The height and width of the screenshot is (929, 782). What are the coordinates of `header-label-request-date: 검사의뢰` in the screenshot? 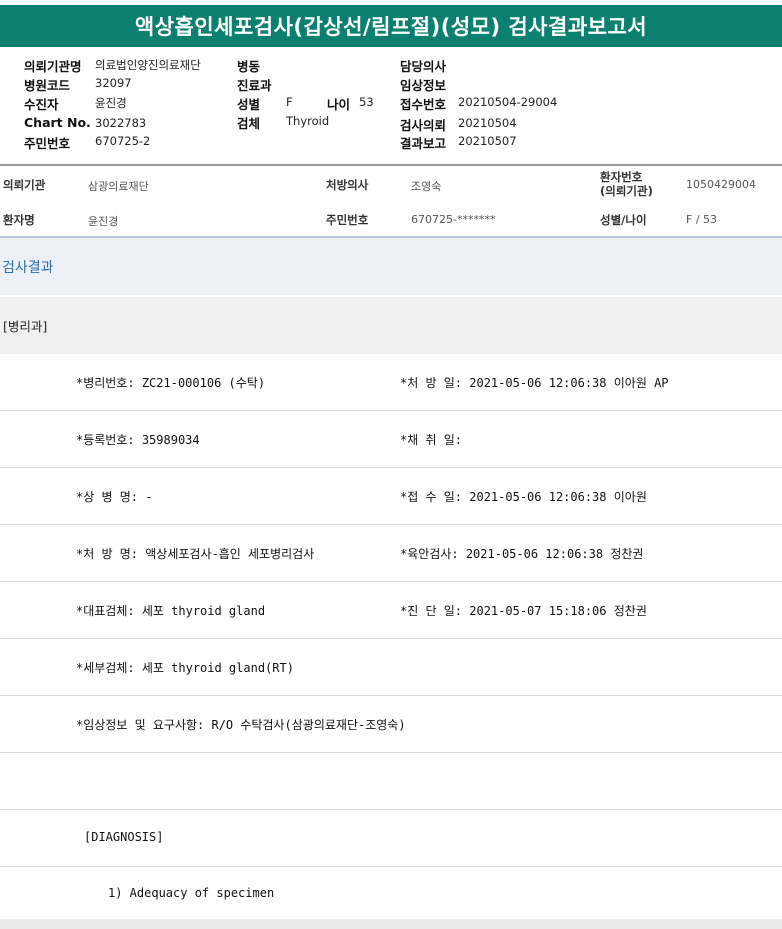 It's located at (423, 125).